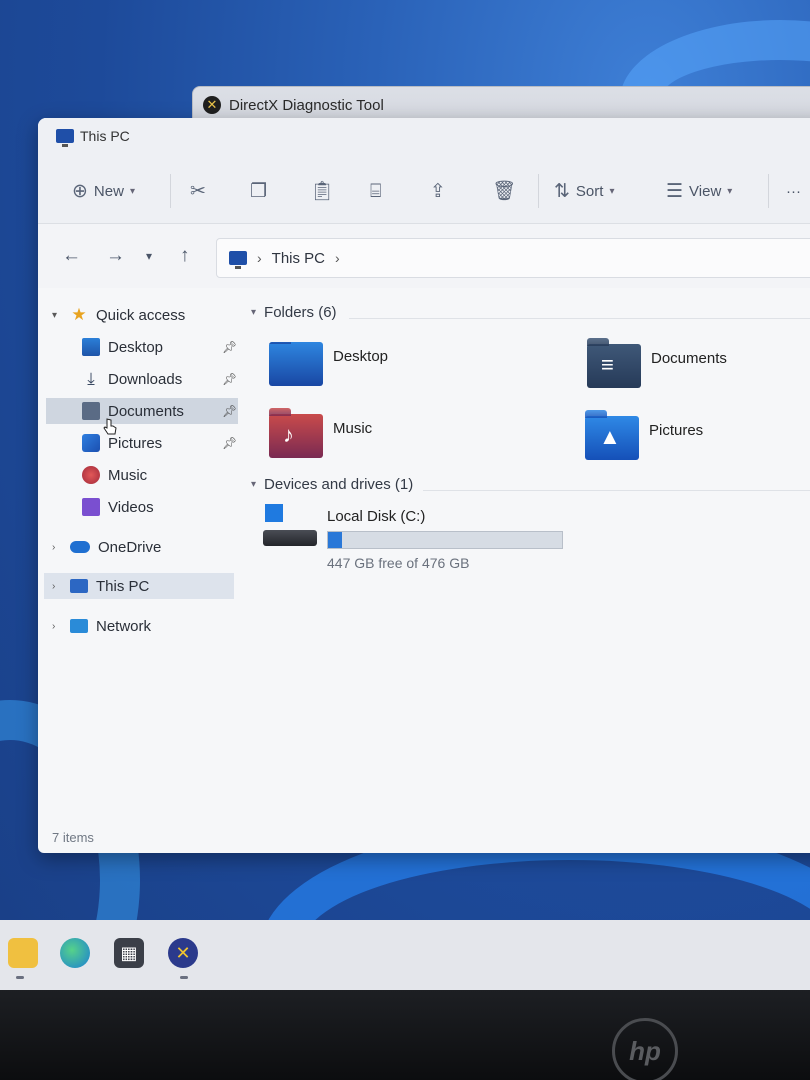 Image resolution: width=810 pixels, height=1080 pixels. What do you see at coordinates (91, 411) in the screenshot?
I see `documents-icon` at bounding box center [91, 411].